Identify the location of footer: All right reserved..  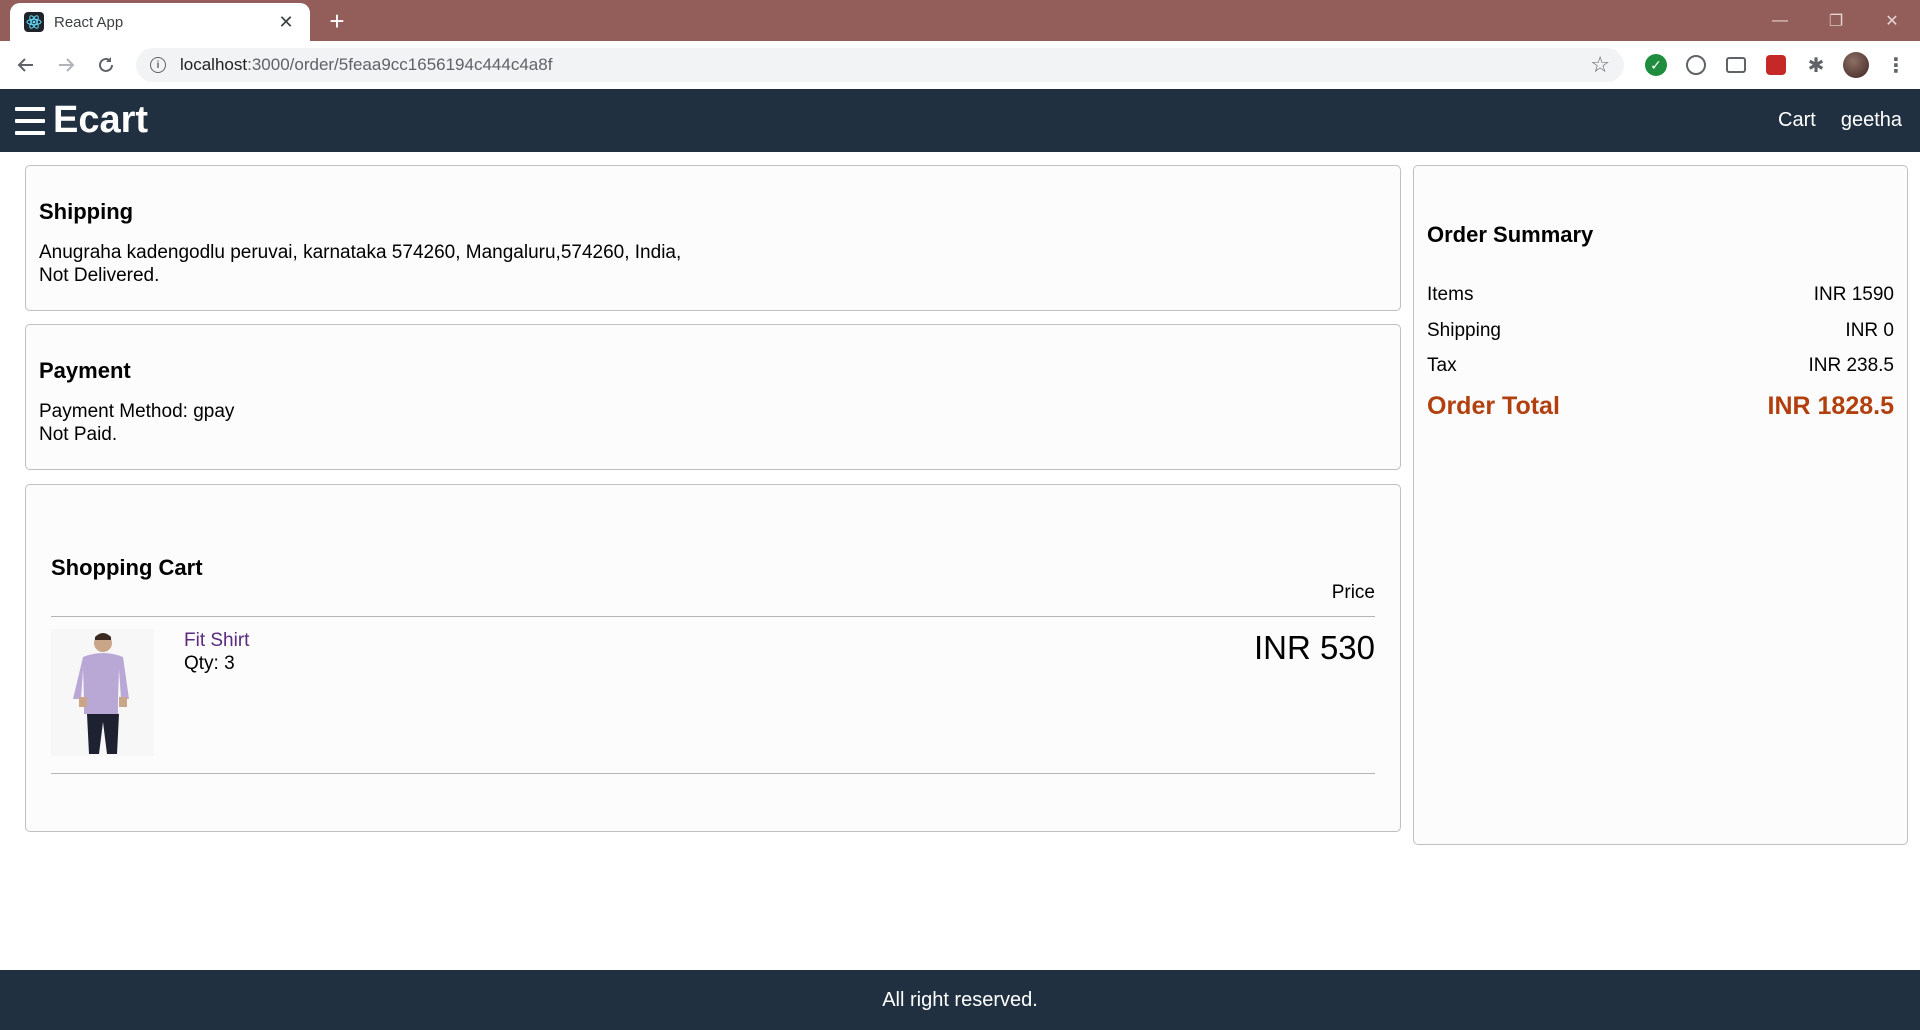
(960, 1000).